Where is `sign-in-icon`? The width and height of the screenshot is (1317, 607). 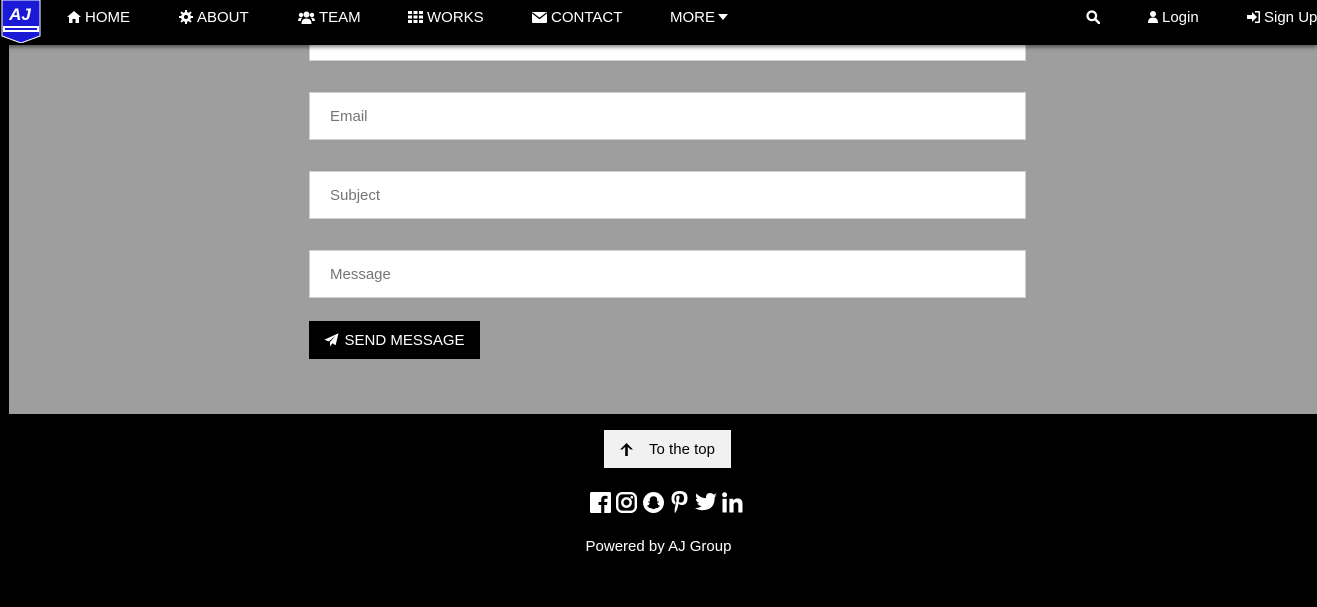
sign-in-icon is located at coordinates (1253, 17).